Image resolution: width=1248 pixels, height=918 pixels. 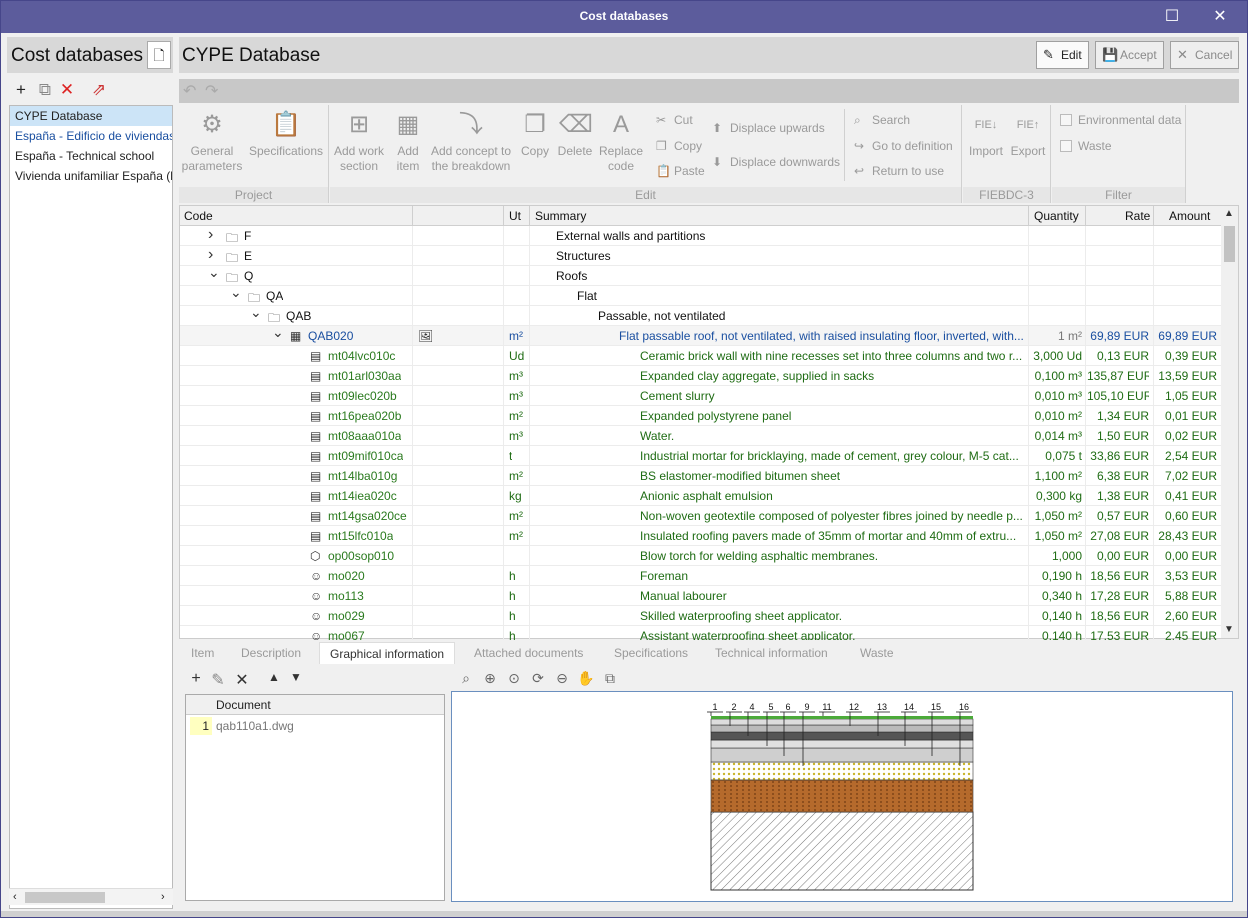 What do you see at coordinates (1205, 55) in the screenshot?
I see `cancel-button: ✕ Cancel` at bounding box center [1205, 55].